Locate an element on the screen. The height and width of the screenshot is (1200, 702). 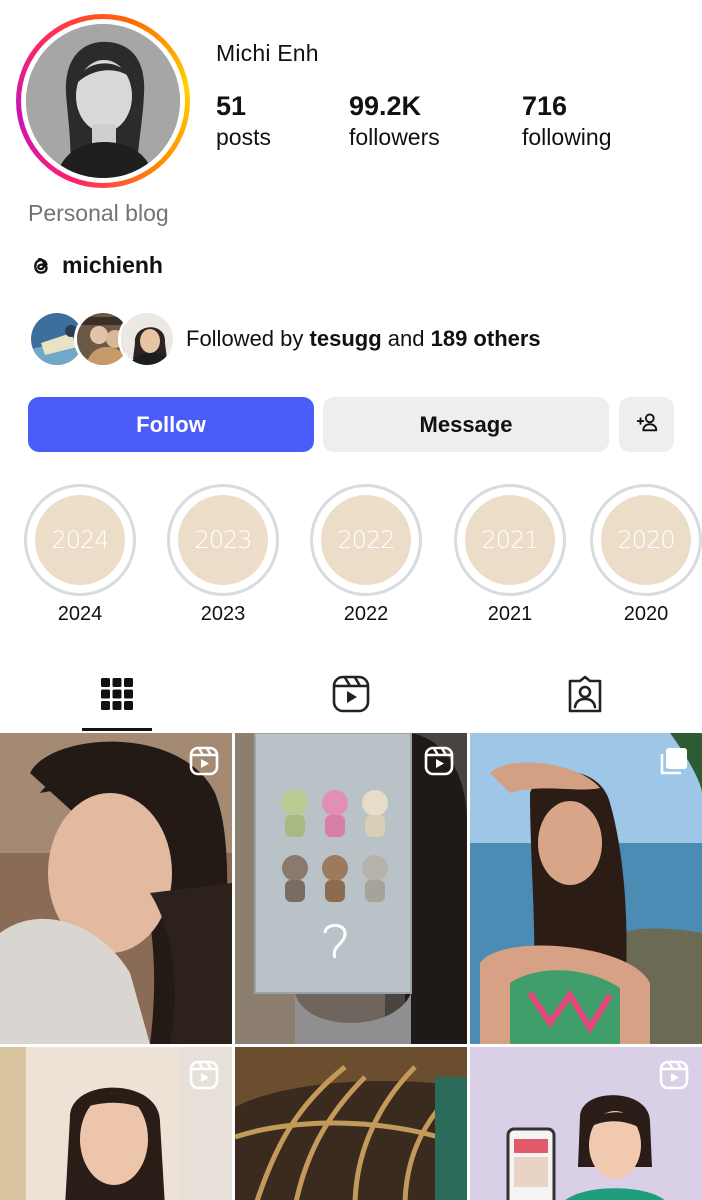
grid-icon is located at coordinates (117, 696).